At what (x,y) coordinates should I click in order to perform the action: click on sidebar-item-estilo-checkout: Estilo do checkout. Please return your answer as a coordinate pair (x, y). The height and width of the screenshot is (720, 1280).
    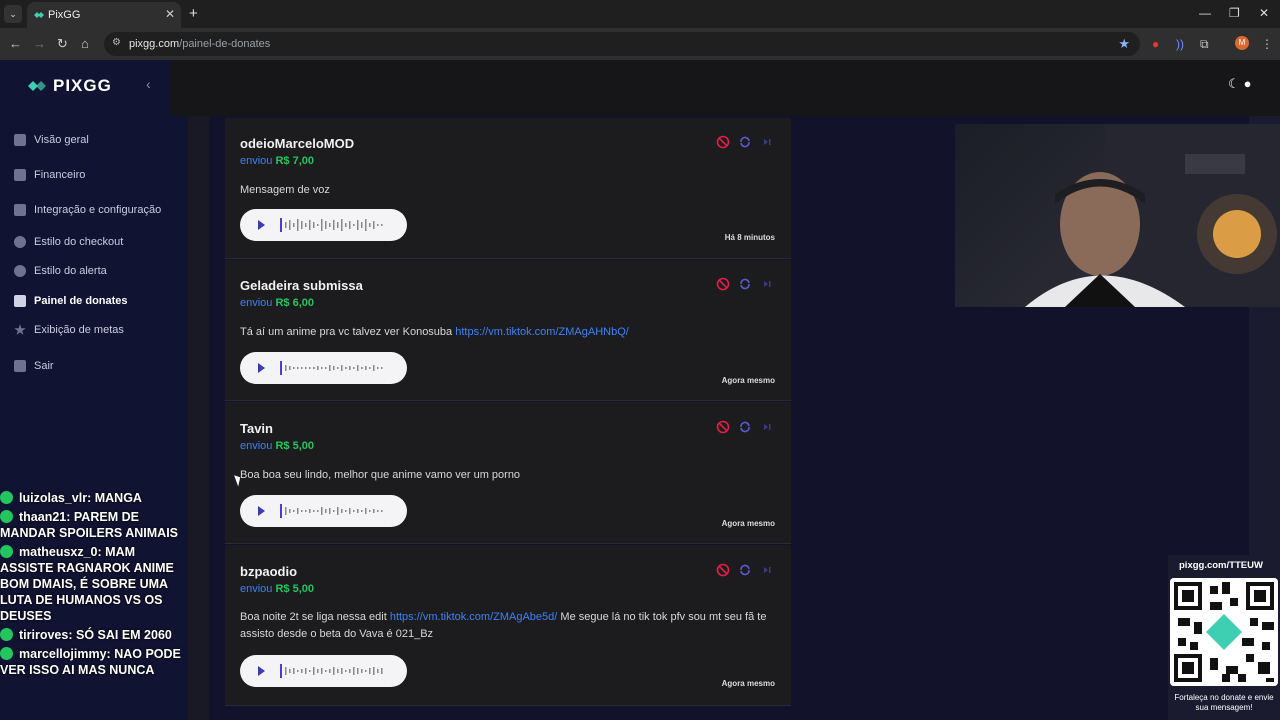
    Looking at the image, I should click on (68, 242).